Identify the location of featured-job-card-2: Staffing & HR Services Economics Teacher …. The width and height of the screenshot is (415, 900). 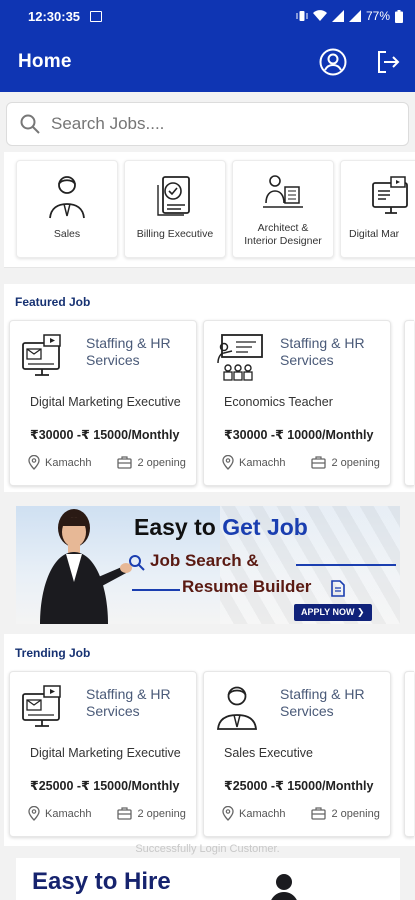
(297, 403).